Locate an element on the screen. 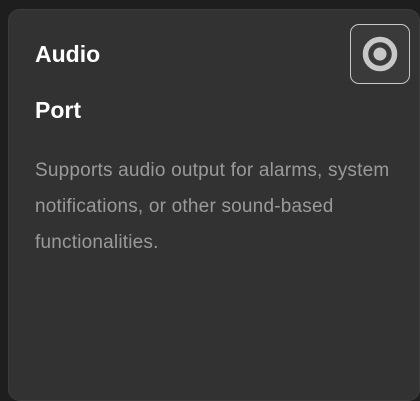  speaker-target-icon is located at coordinates (380, 54).